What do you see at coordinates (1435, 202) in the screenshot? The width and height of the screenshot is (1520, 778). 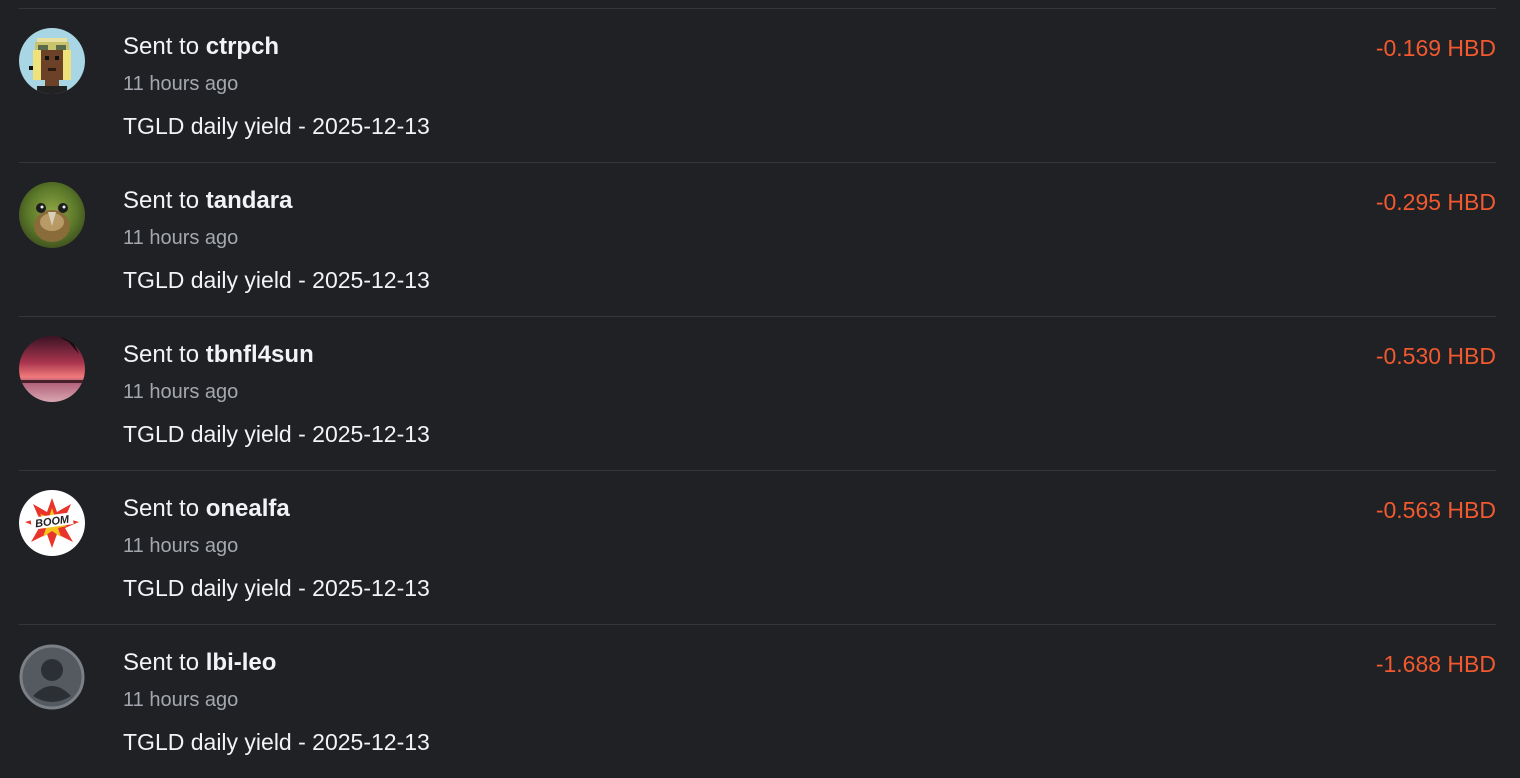 I see `transaction-amount: -0.295 HBD` at bounding box center [1435, 202].